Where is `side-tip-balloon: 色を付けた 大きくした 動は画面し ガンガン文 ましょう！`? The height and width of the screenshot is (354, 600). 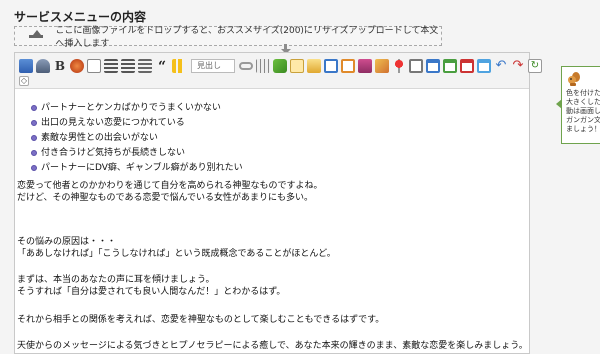
side-tip-balloon: 色を付けた 大きくした 動は画面し ガンガン文 ましょう！ is located at coordinates (578, 105).